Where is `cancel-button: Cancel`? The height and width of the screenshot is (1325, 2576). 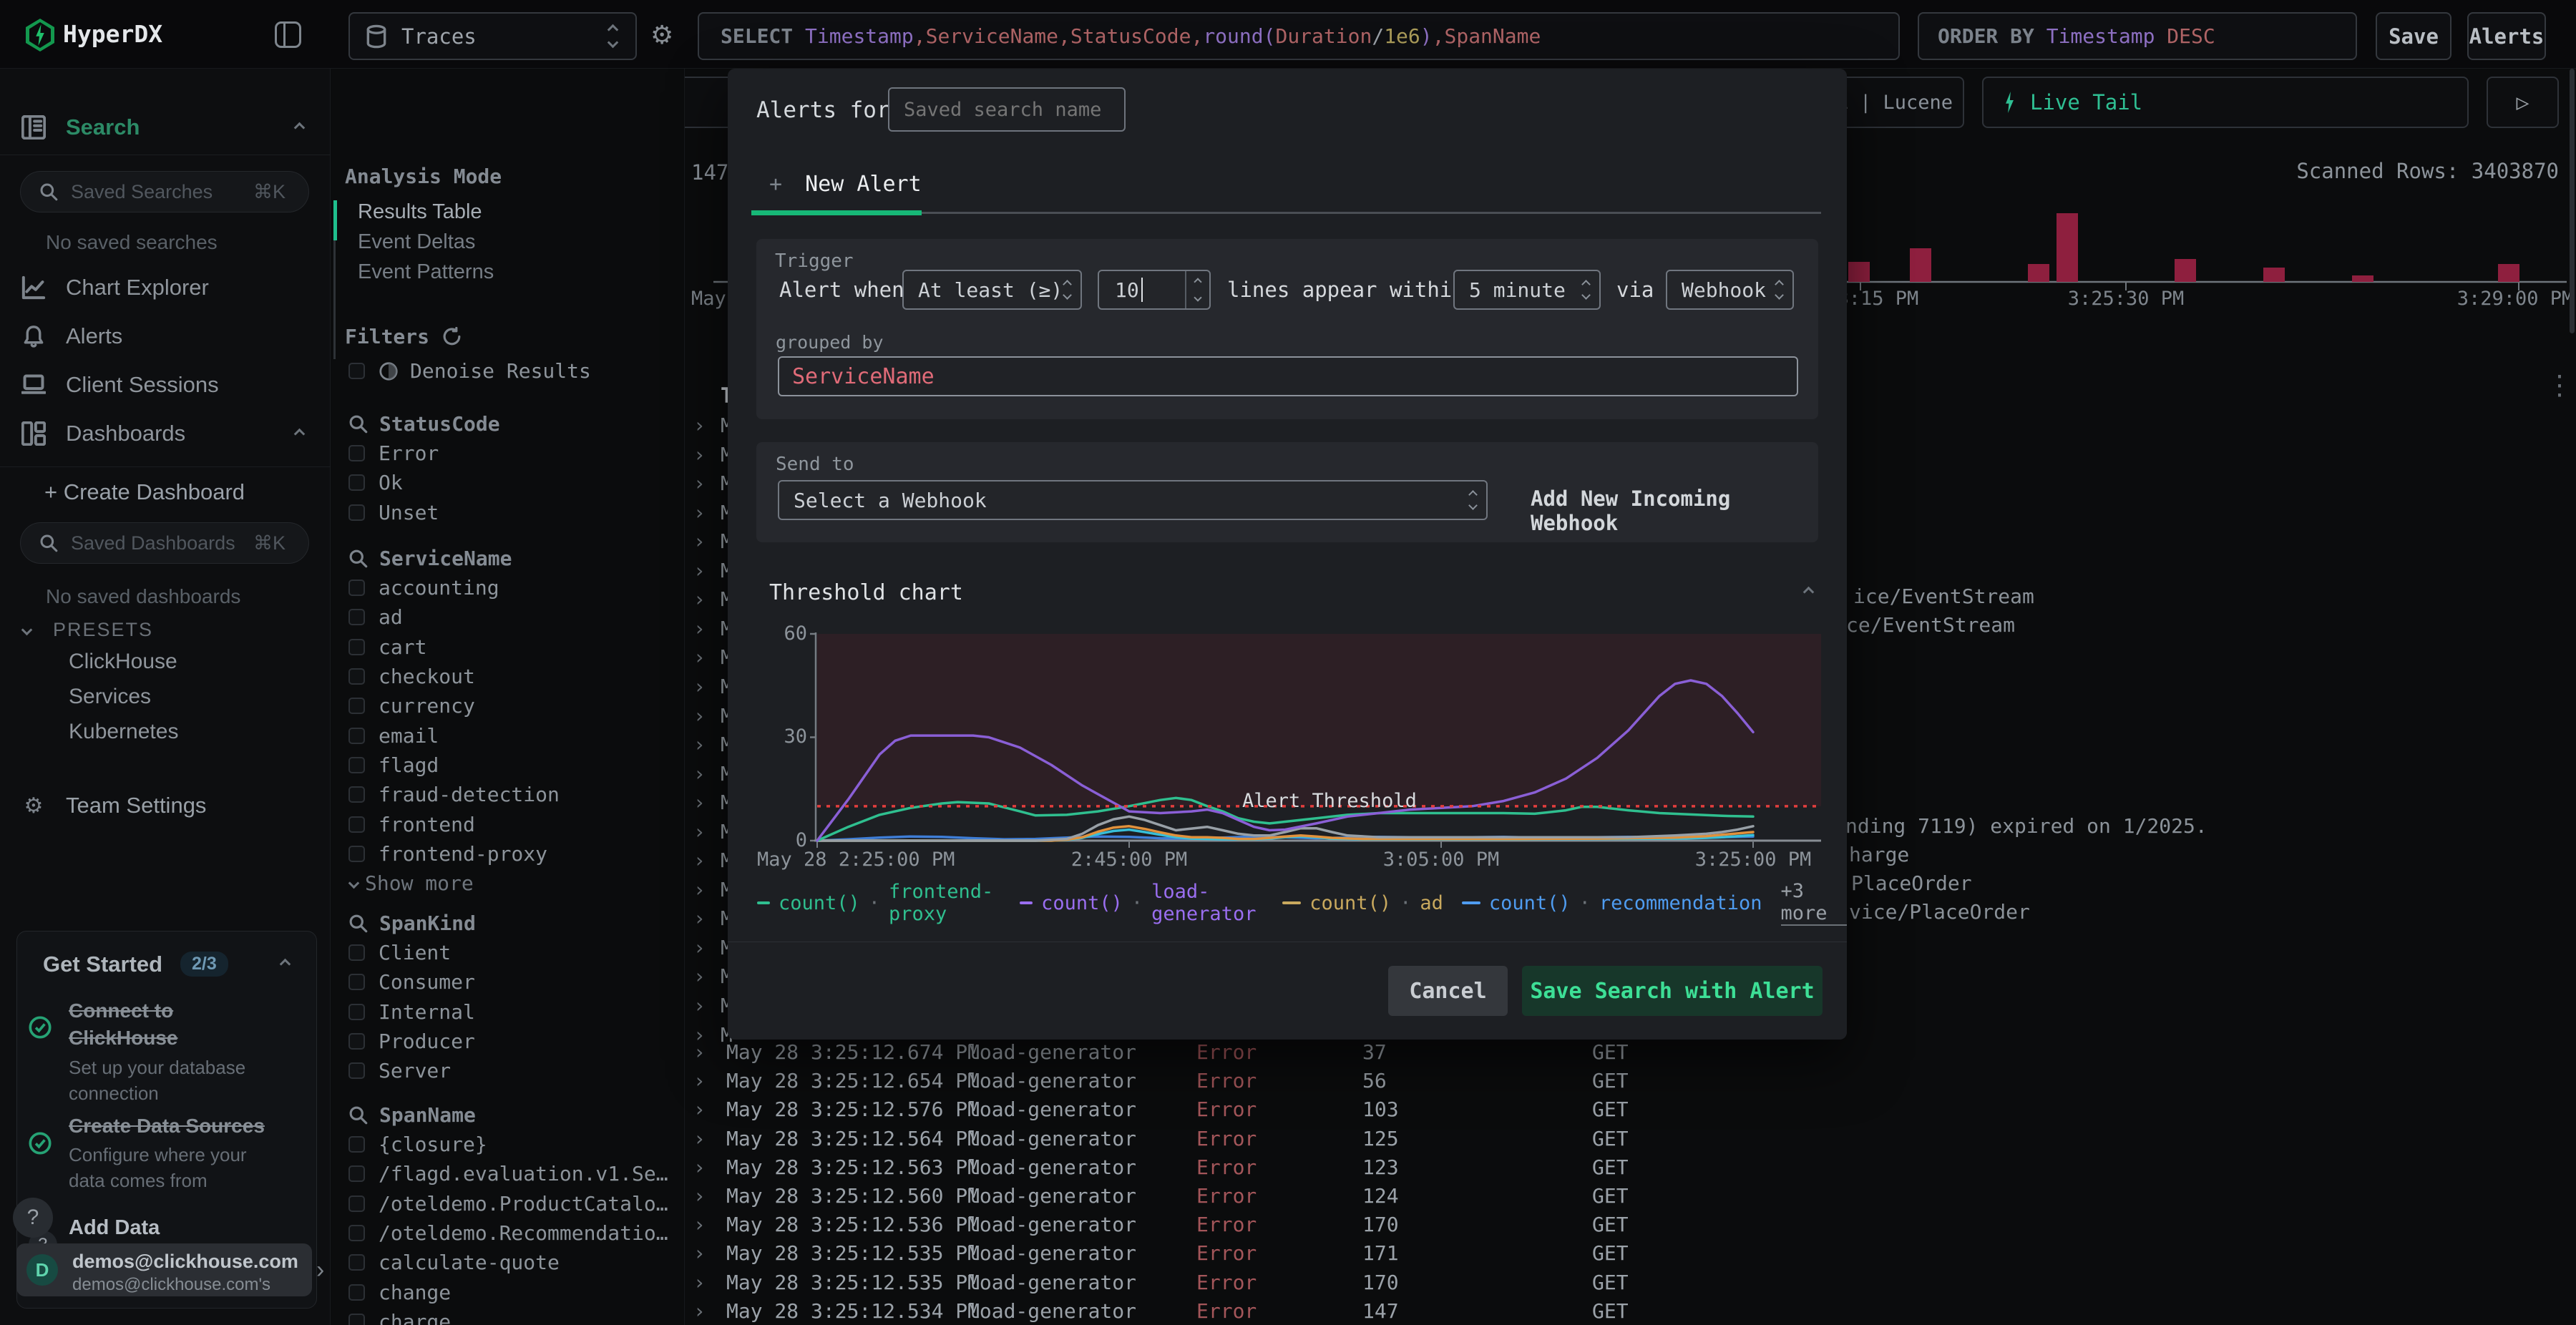 cancel-button: Cancel is located at coordinates (1448, 991).